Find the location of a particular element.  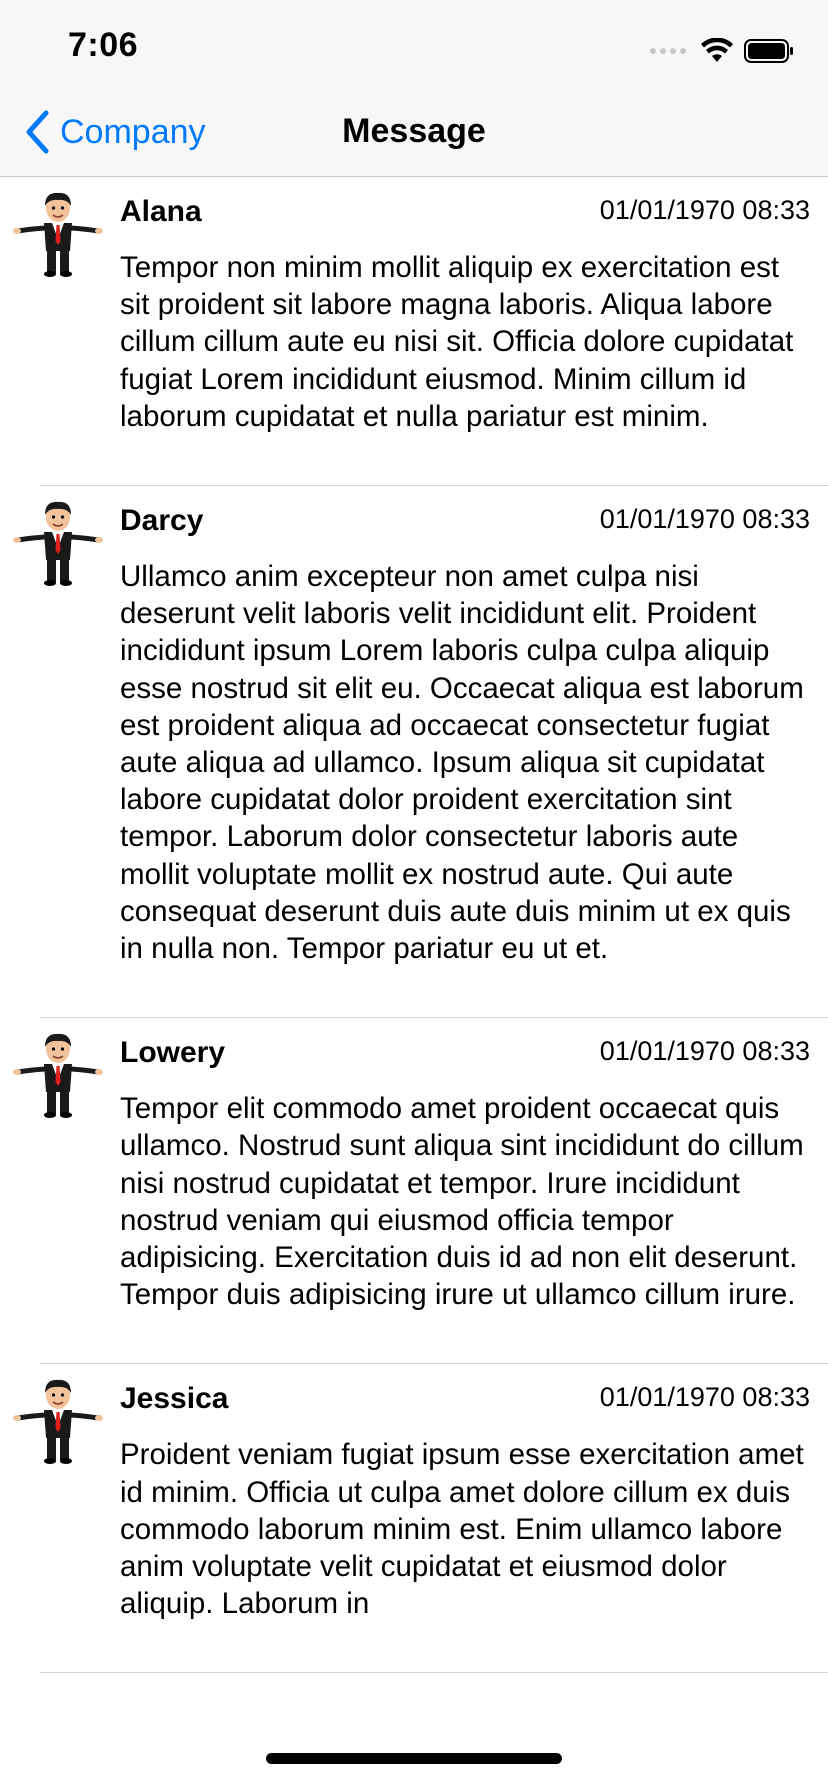

home-indicator is located at coordinates (414, 1758).